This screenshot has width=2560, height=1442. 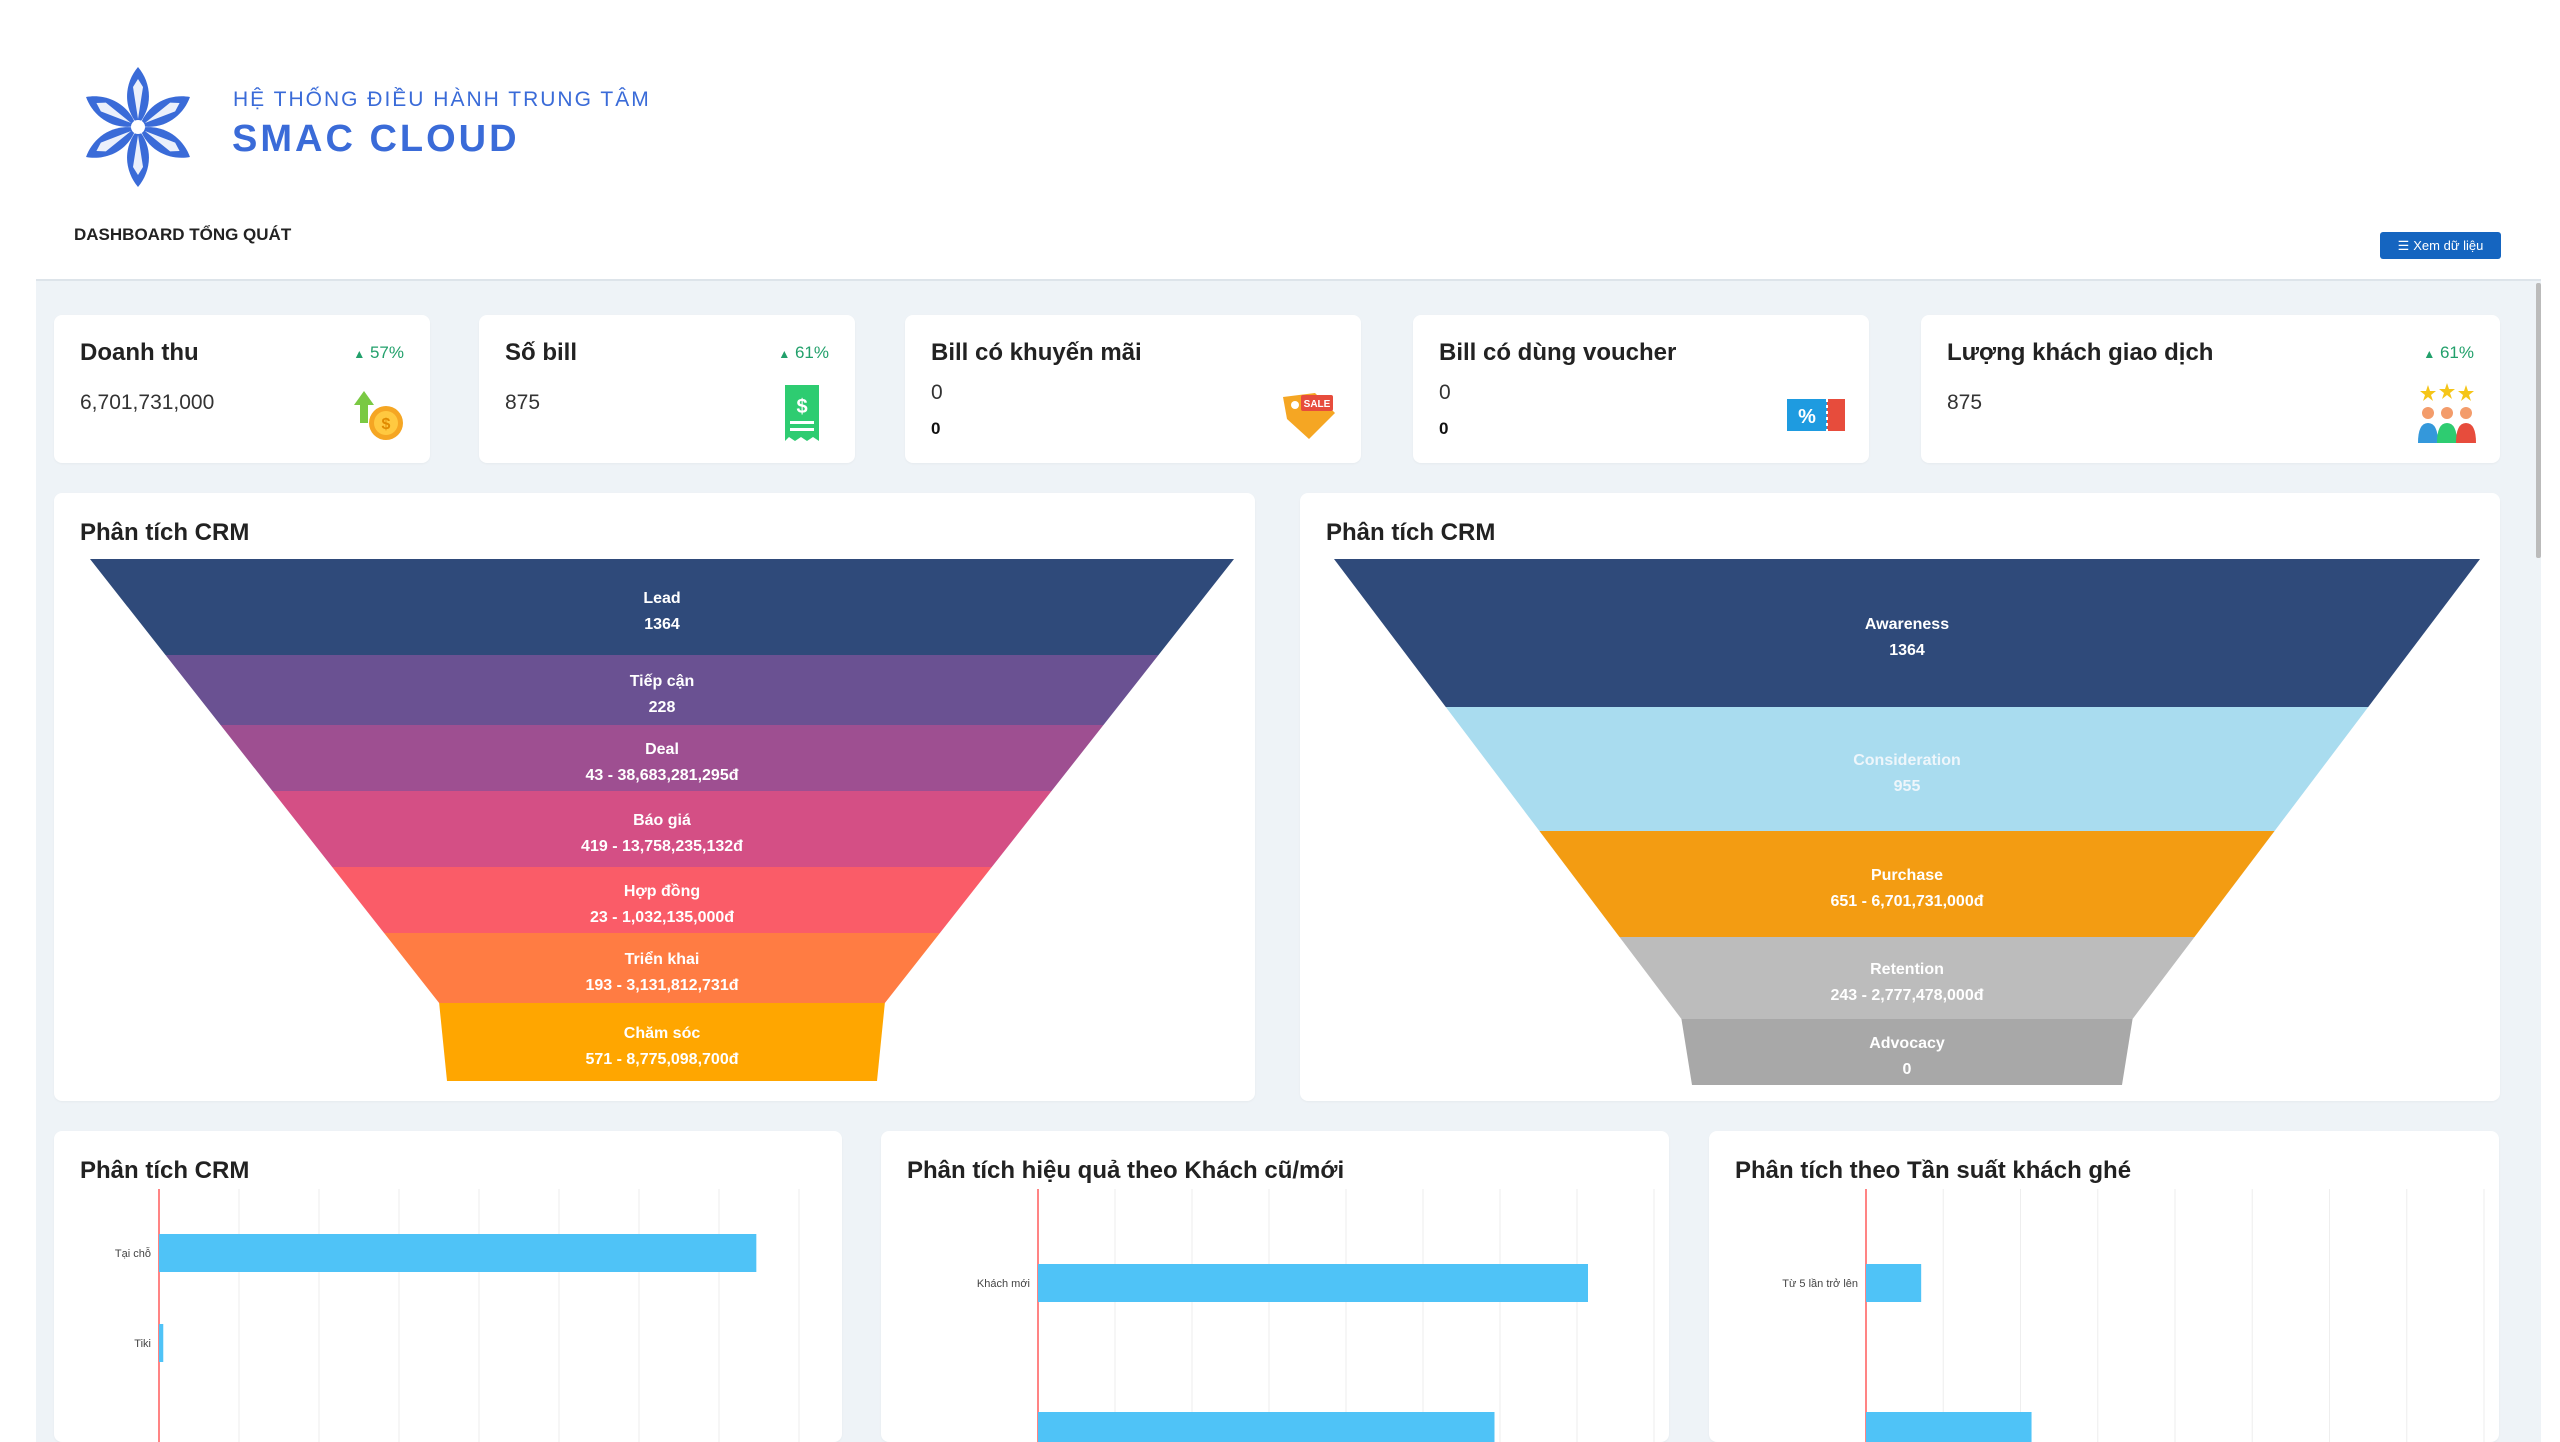 I want to click on visit-frequency-bar-chart: Từ 5 lần trở lên, so click(x=2133, y=1315).